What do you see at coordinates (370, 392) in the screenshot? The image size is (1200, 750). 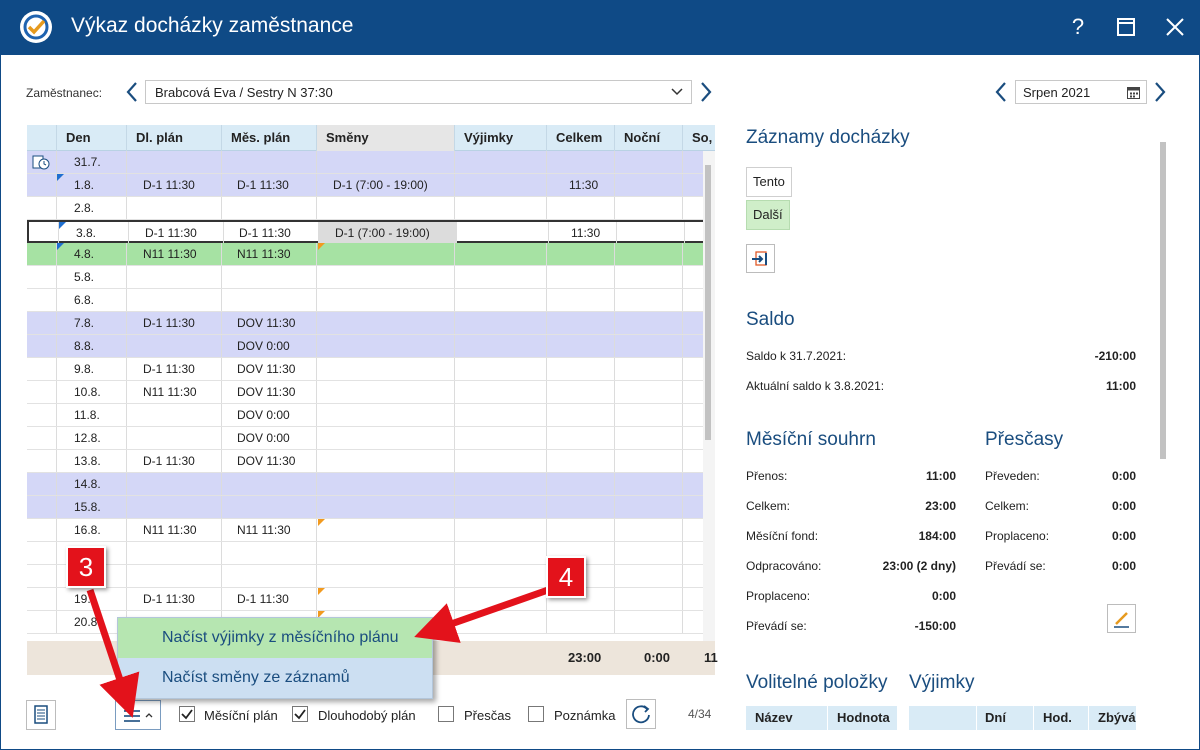 I see `table-row: 10.8. N11 11:30 DOV 11:30` at bounding box center [370, 392].